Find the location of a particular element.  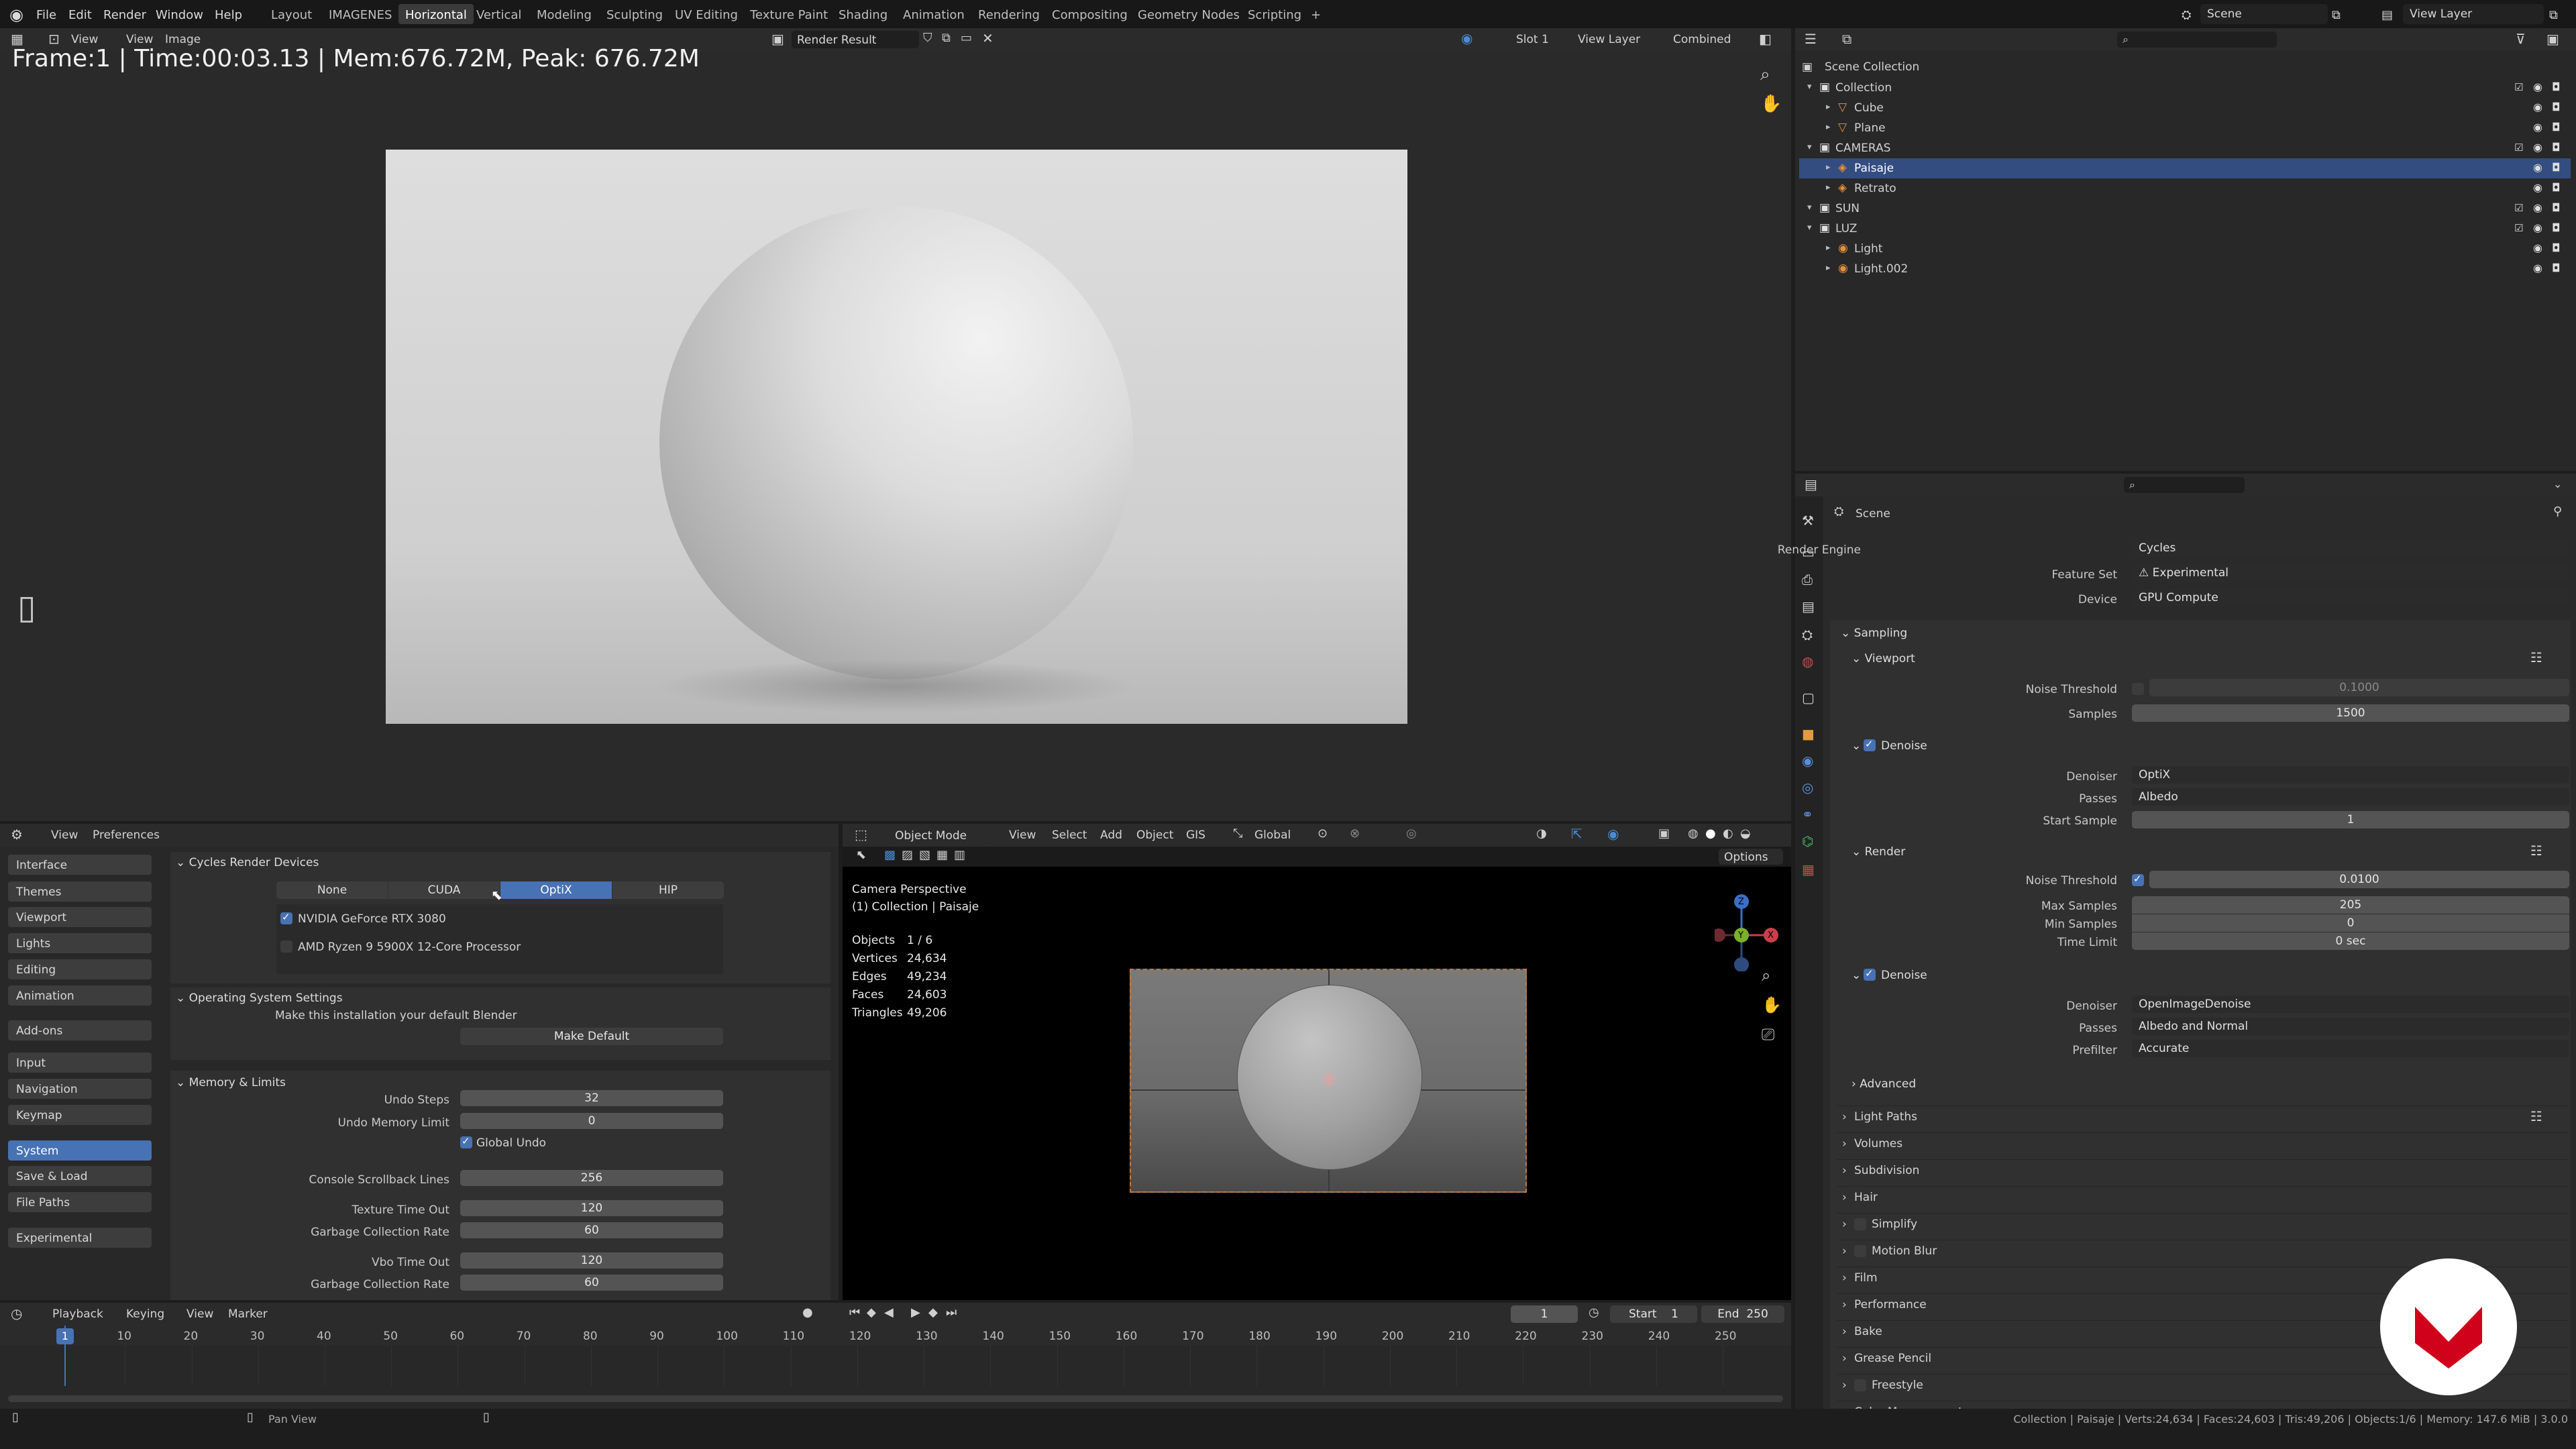

feature-set-select: ⚠ Experimental is located at coordinates (2350, 573).